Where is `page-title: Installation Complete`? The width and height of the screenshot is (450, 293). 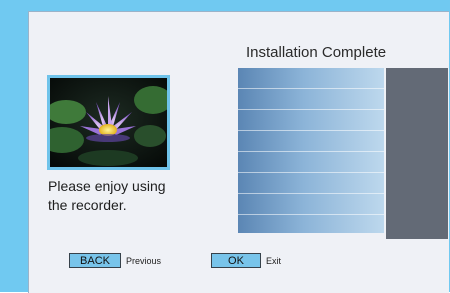 page-title: Installation Complete is located at coordinates (316, 52).